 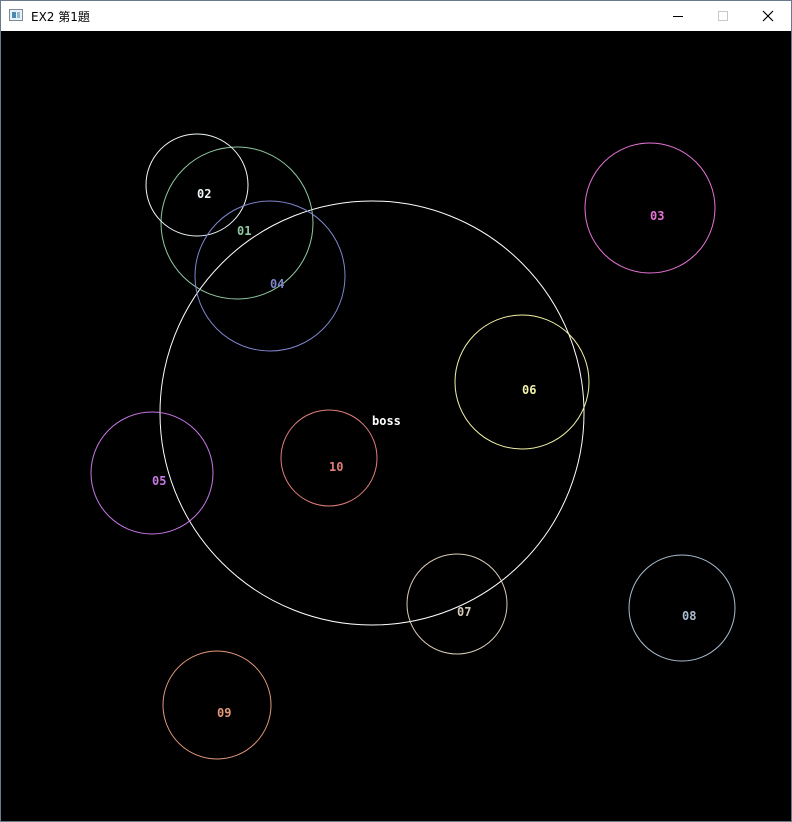 I want to click on maximize-icon, so click(x=723, y=16).